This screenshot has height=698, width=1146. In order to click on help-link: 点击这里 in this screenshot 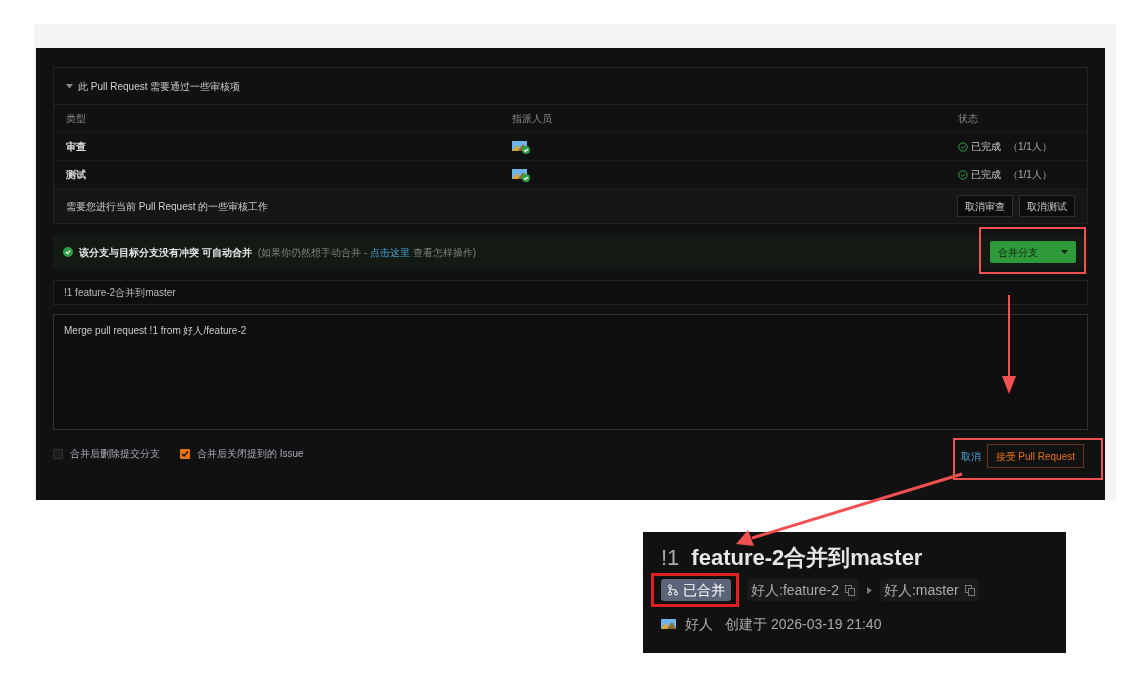, I will do `click(390, 252)`.